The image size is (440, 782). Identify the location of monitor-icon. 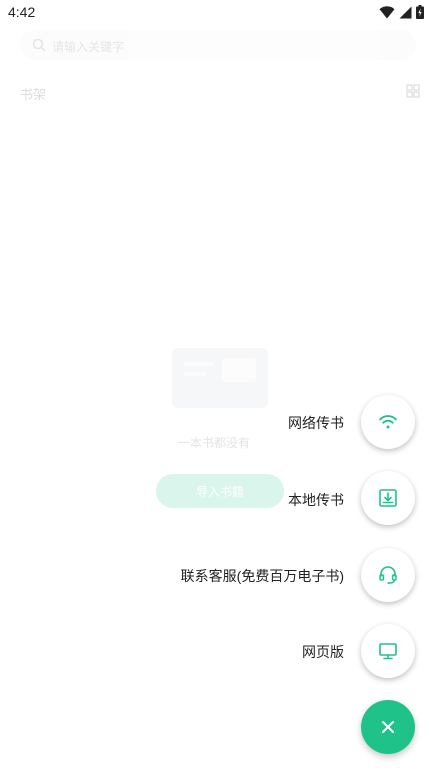
(388, 651).